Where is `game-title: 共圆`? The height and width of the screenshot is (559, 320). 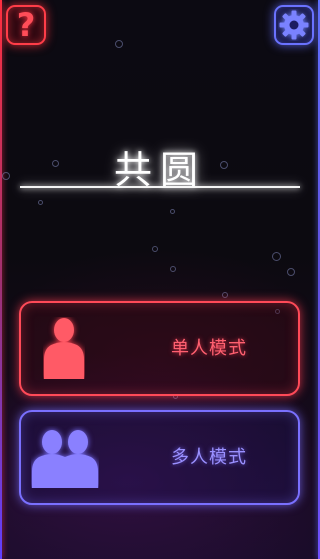 game-title: 共圆 is located at coordinates (159, 170).